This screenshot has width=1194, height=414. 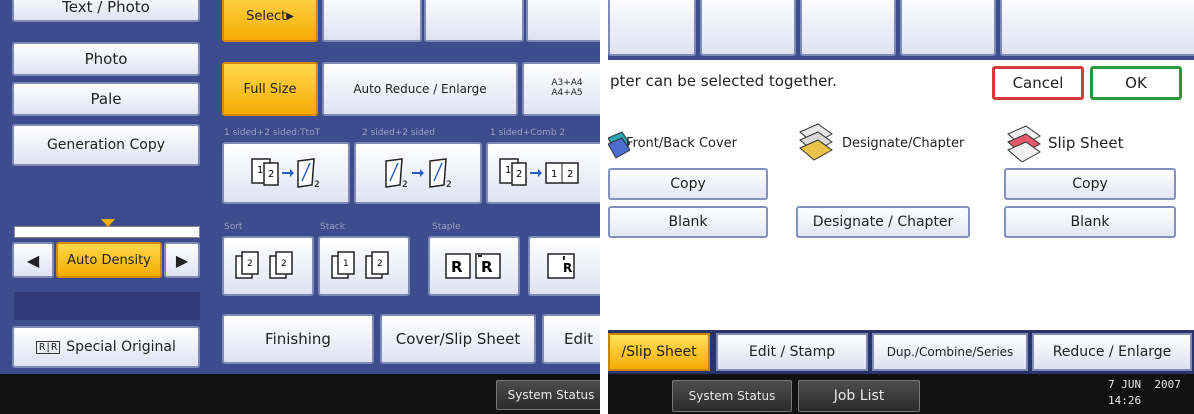 What do you see at coordinates (108, 223) in the screenshot?
I see `density-indicator-icon` at bounding box center [108, 223].